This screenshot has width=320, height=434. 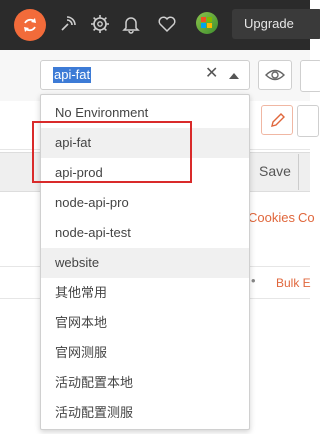 What do you see at coordinates (167, 24) in the screenshot?
I see `heart-icon` at bounding box center [167, 24].